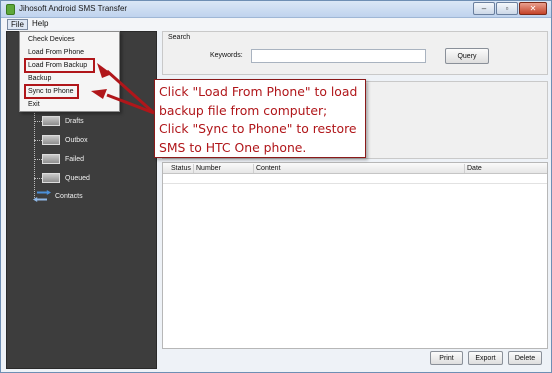 The width and height of the screenshot is (552, 373). Describe the element at coordinates (76, 140) in the screenshot. I see `sidebar-item-label: Outbox` at that location.